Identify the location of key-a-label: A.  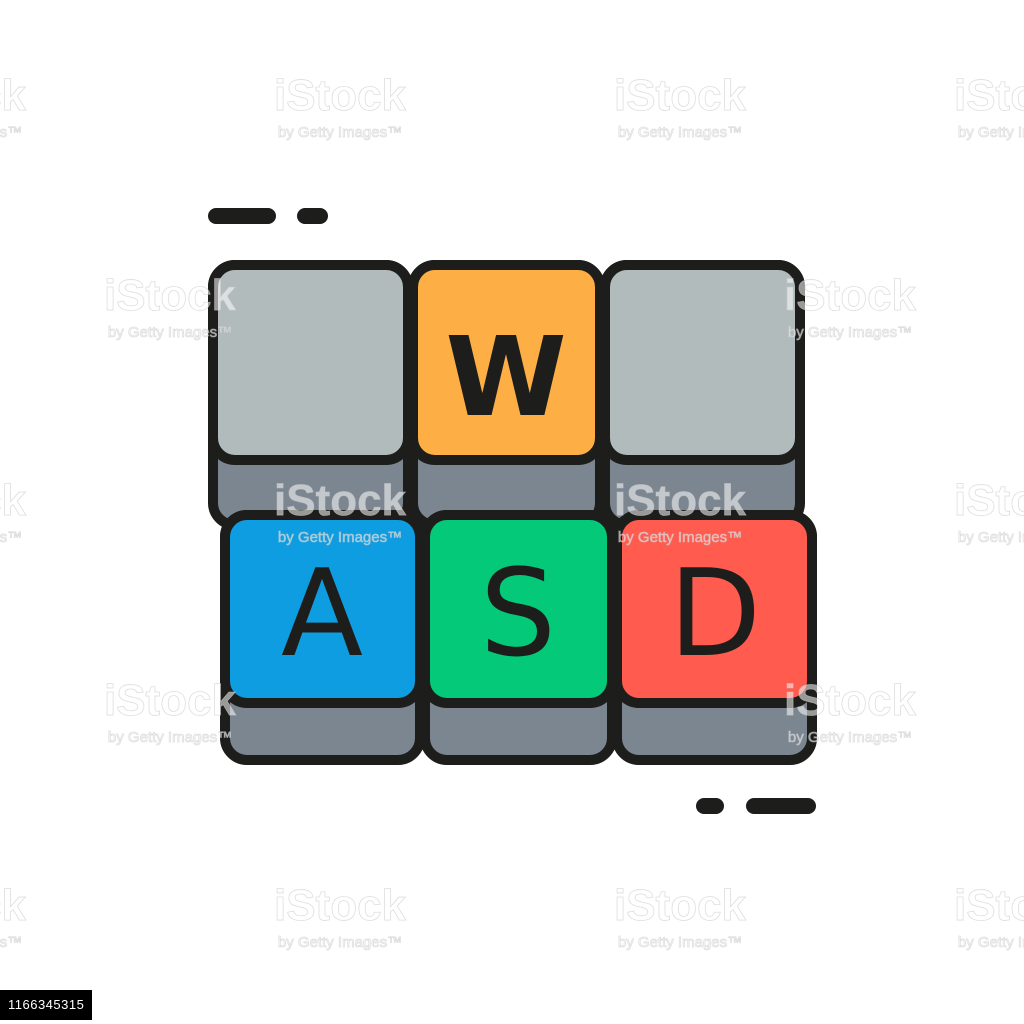
(322, 614).